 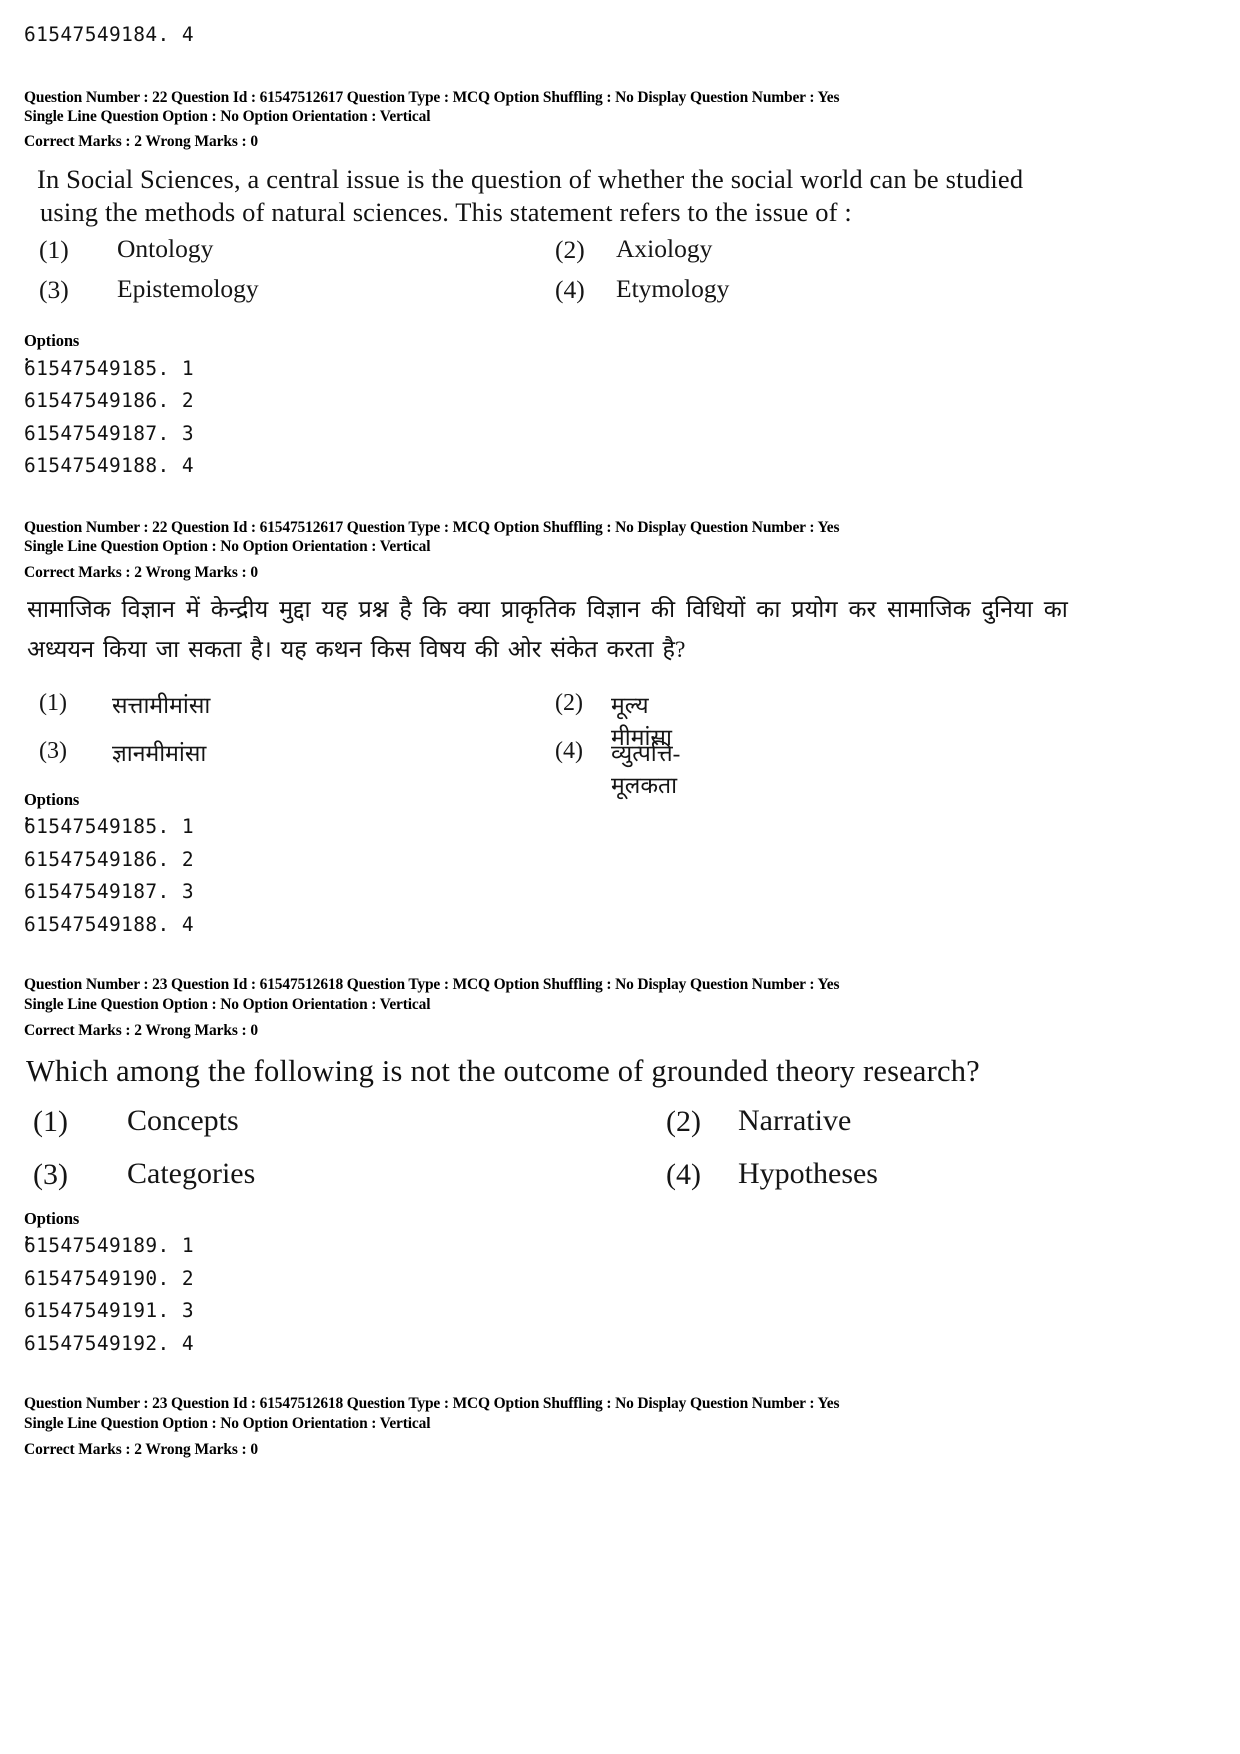 What do you see at coordinates (570, 289) in the screenshot?
I see `q22en-option-4-number: (4)` at bounding box center [570, 289].